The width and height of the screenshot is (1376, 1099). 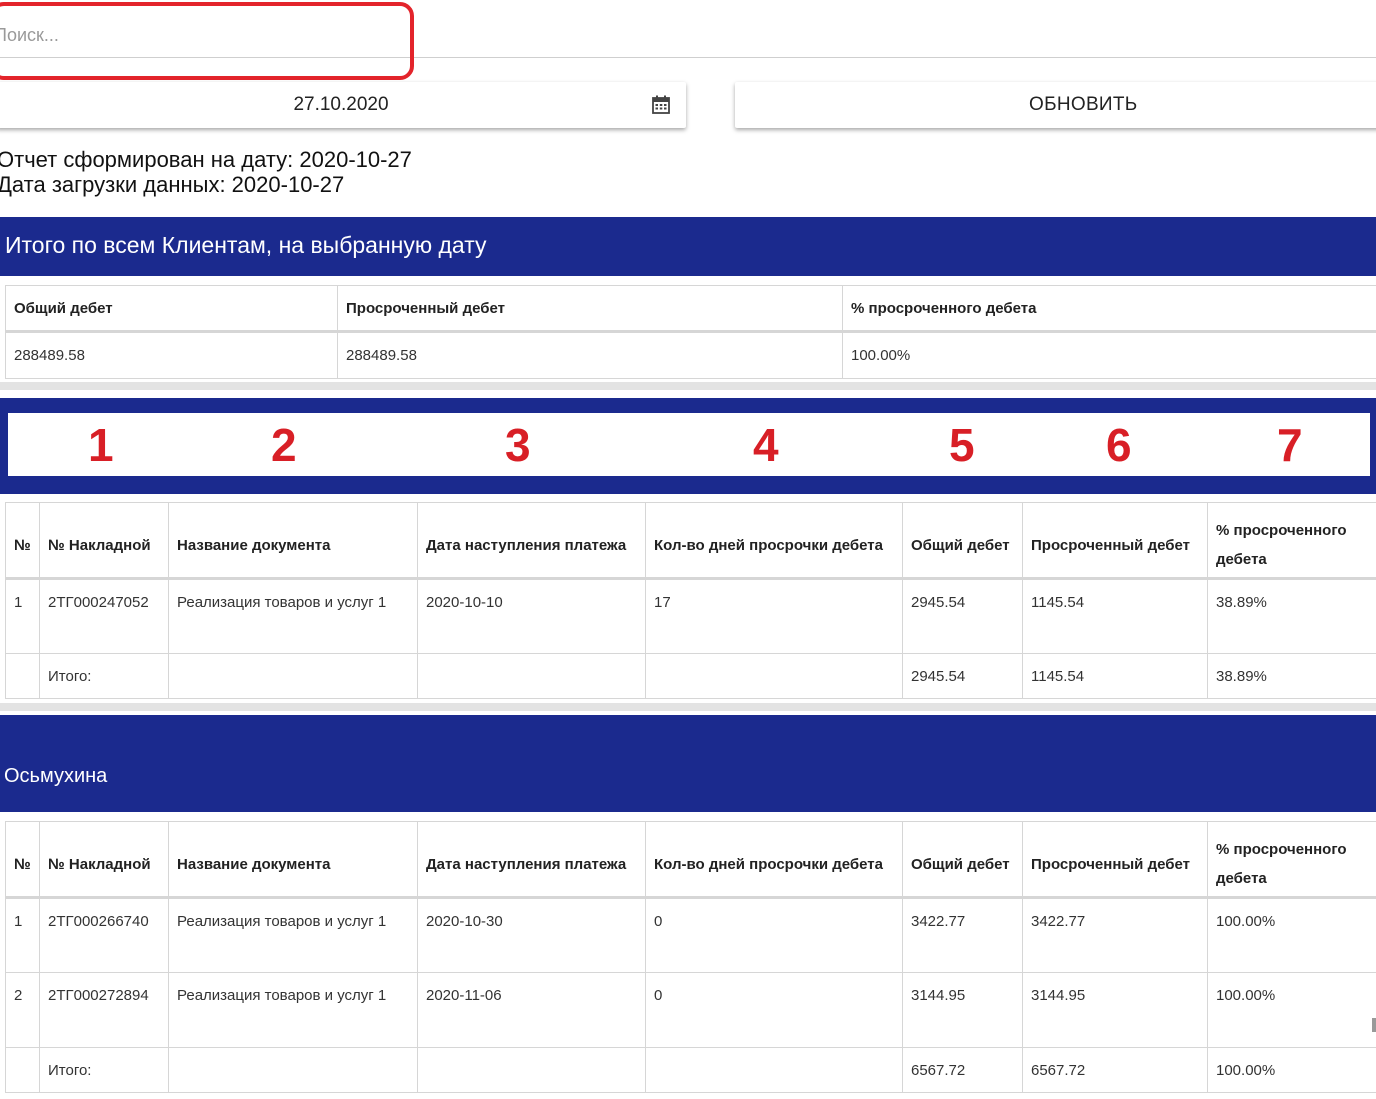 I want to click on sum-overdue-pct: 38.89%, so click(x=1291, y=676).